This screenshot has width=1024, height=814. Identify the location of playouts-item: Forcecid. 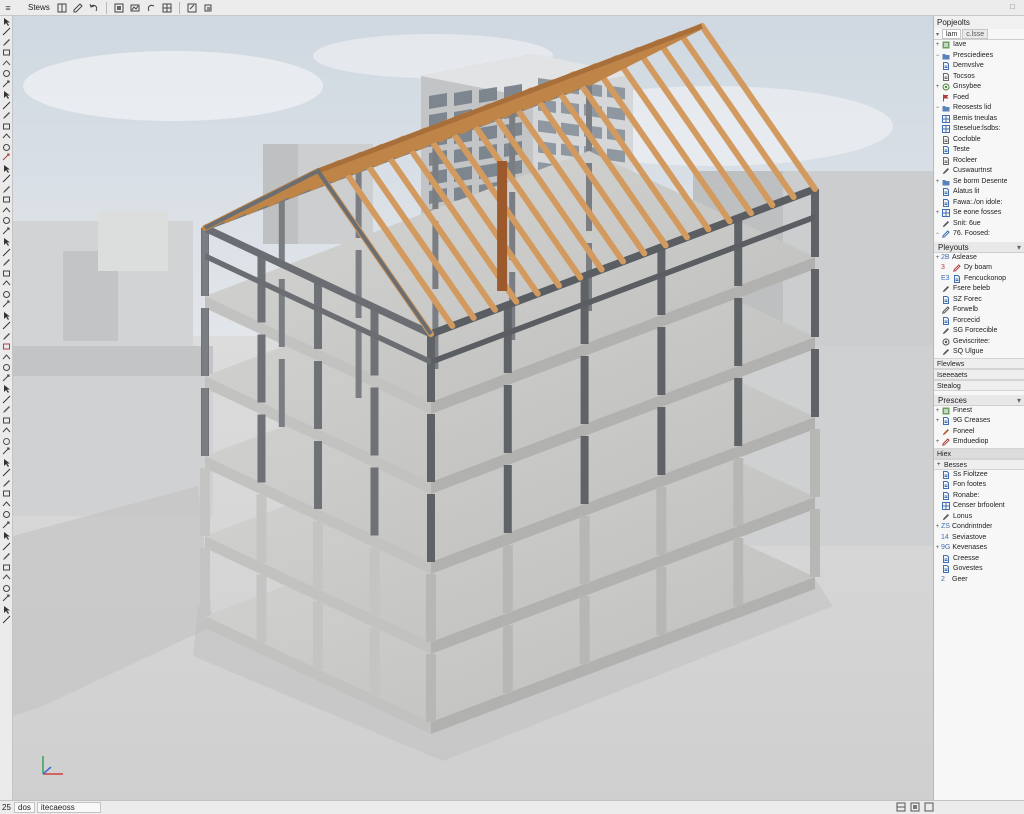
(979, 321).